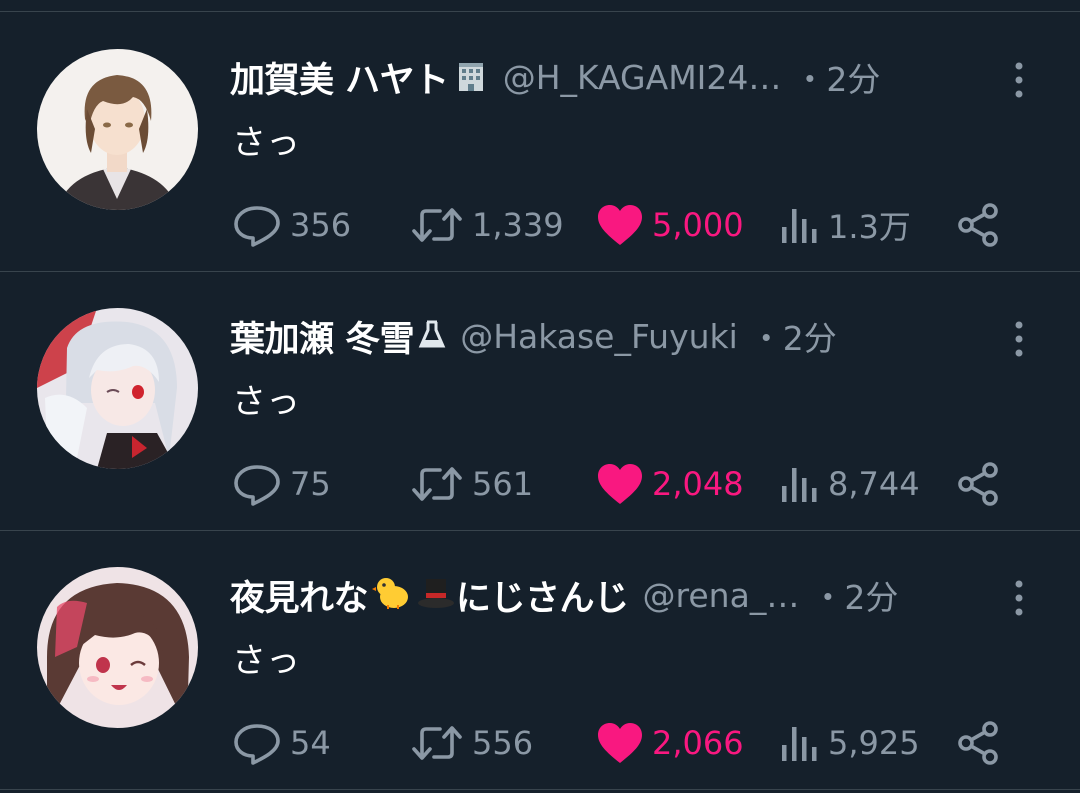  What do you see at coordinates (869, 227) in the screenshot?
I see `view-count: 1.3万` at bounding box center [869, 227].